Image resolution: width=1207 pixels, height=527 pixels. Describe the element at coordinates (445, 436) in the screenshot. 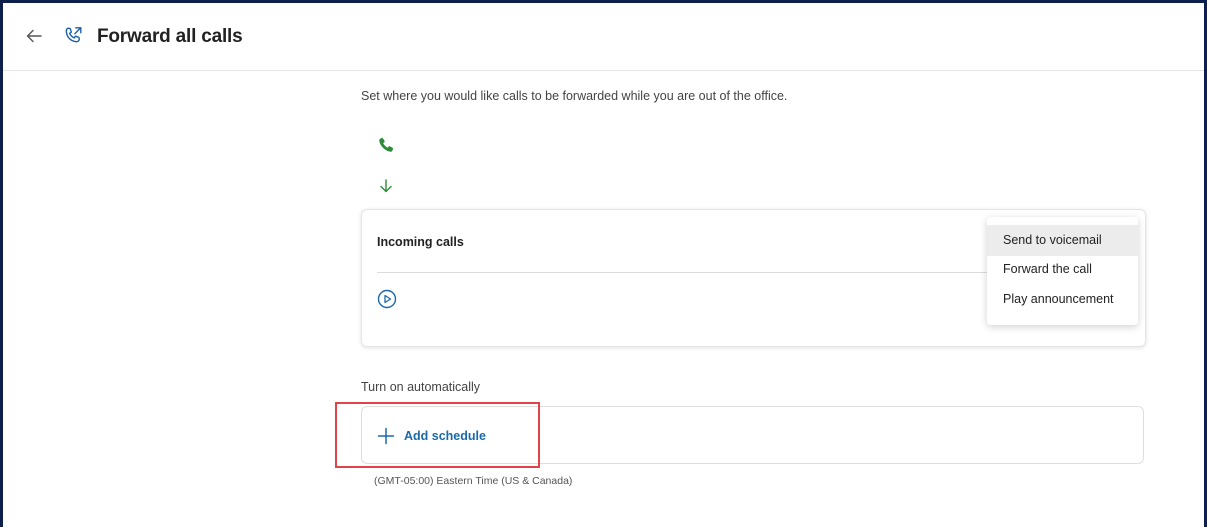

I see `add-schedule-label: Add schedule` at that location.